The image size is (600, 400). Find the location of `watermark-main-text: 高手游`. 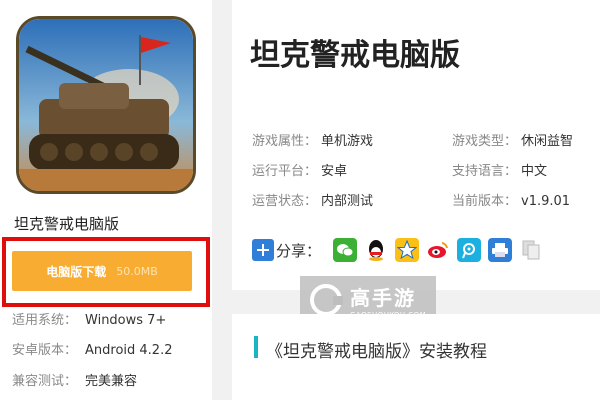

watermark-main-text: 高手游 is located at coordinates (383, 297).